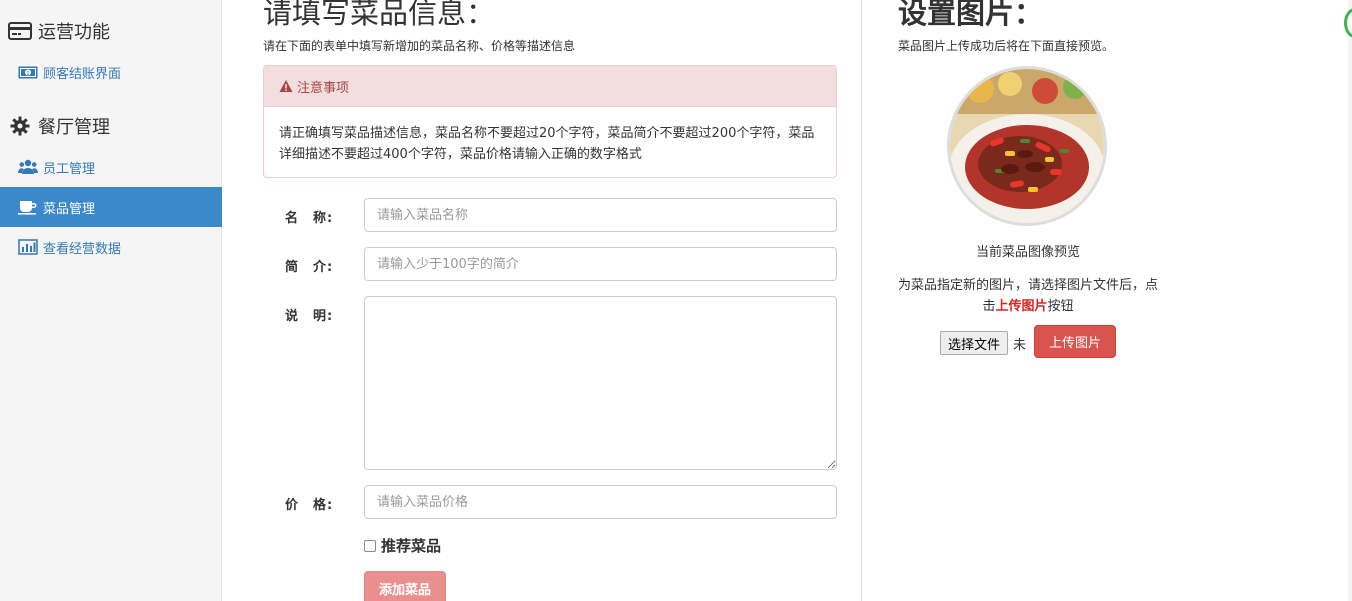  What do you see at coordinates (286, 86) in the screenshot?
I see `warning-icon` at bounding box center [286, 86].